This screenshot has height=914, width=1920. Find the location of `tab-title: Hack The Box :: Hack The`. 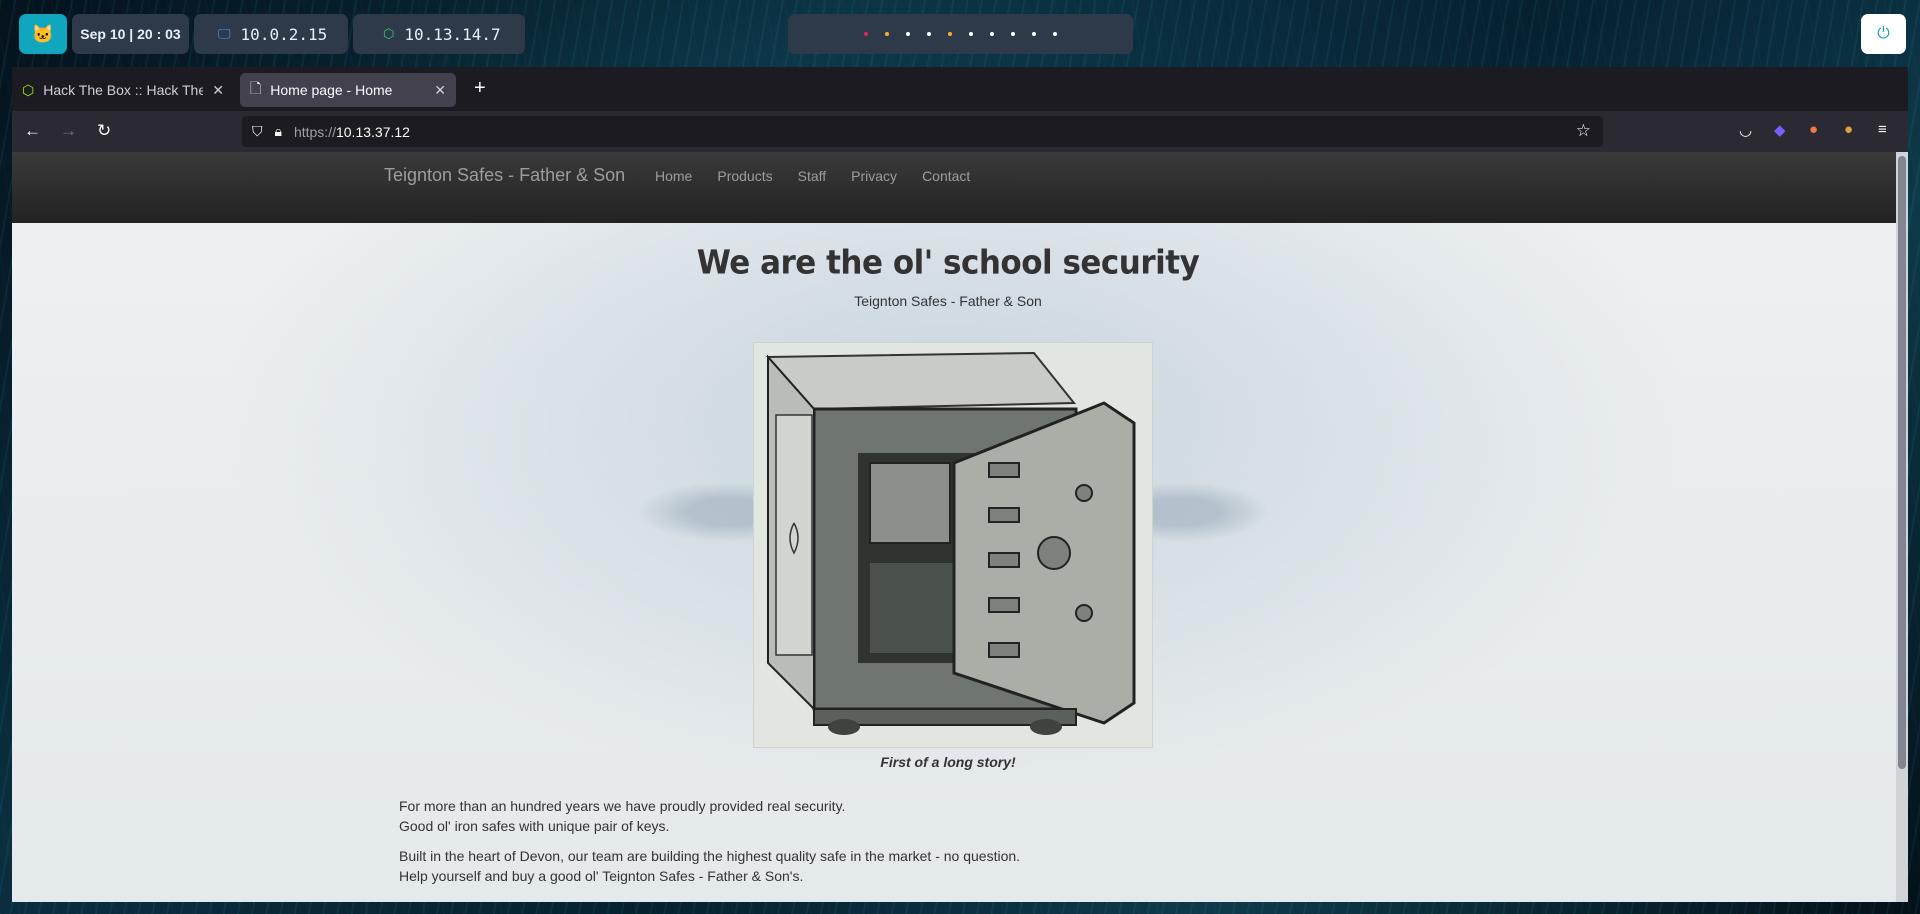

tab-title: Hack The Box :: Hack The is located at coordinates (123, 90).